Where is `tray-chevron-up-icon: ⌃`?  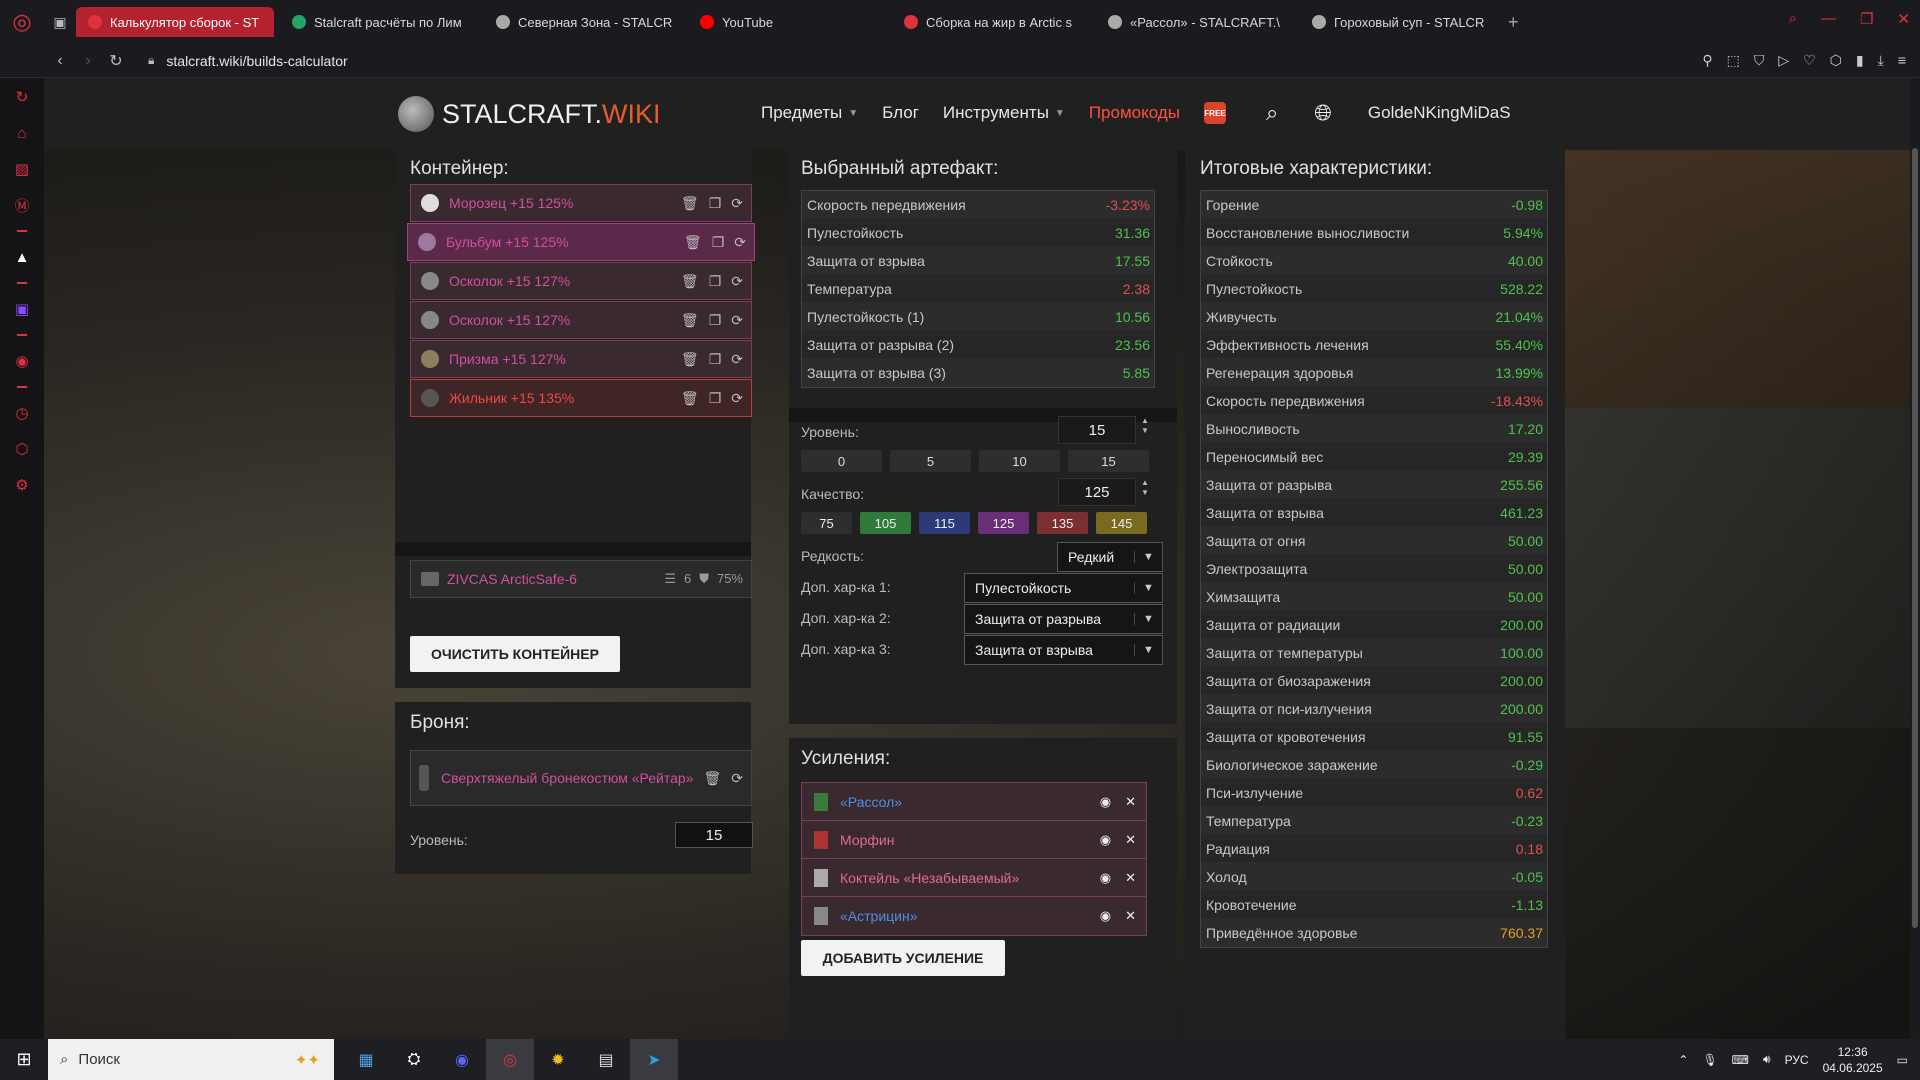 tray-chevron-up-icon: ⌃ is located at coordinates (1683, 1060).